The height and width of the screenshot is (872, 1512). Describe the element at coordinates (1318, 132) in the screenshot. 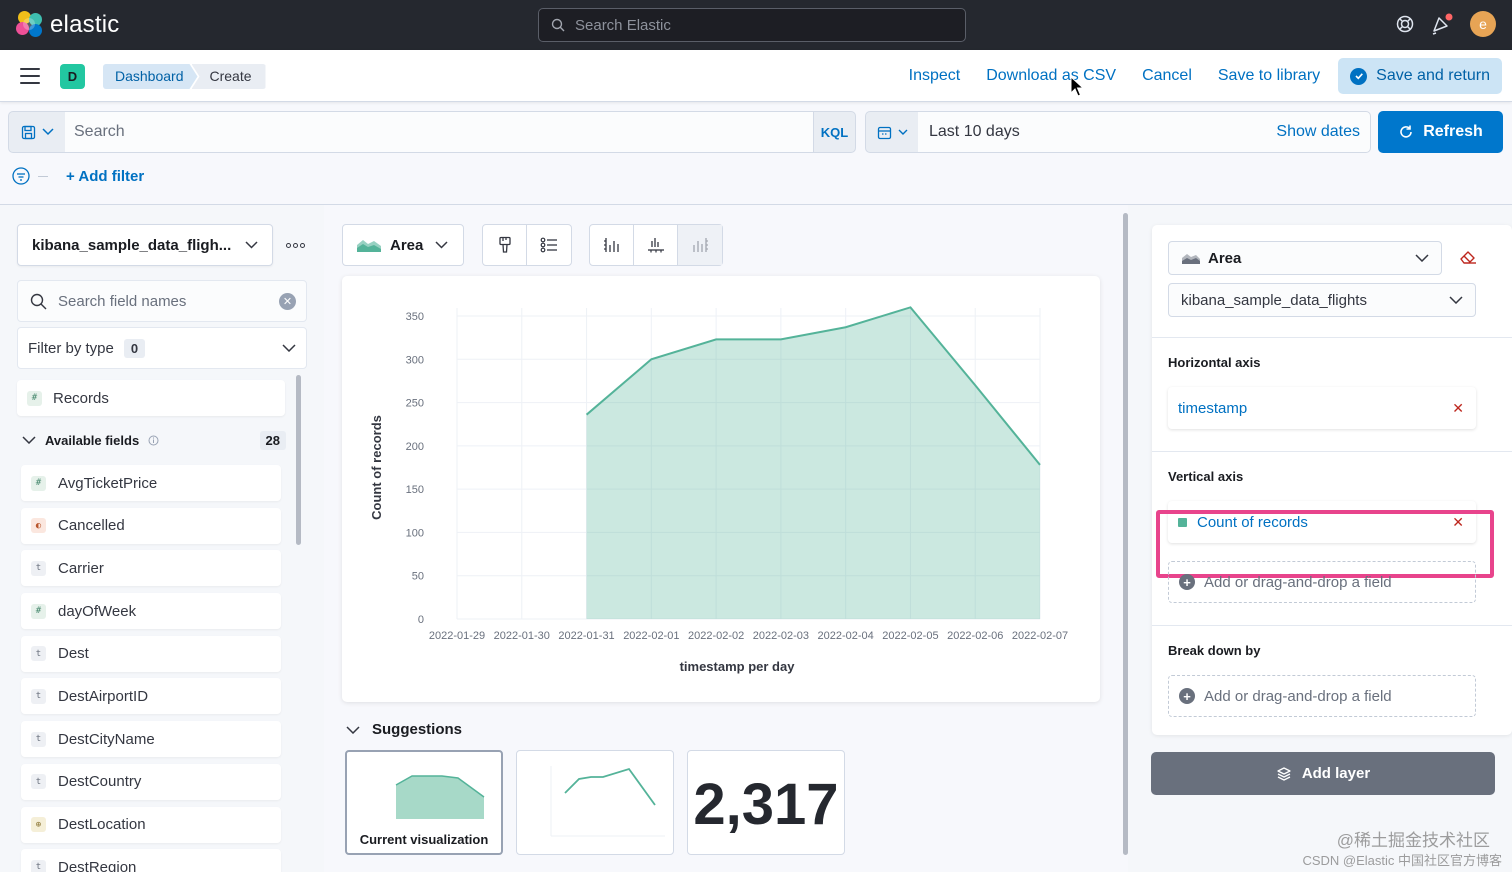

I see `show-dates-link: Show dates` at that location.